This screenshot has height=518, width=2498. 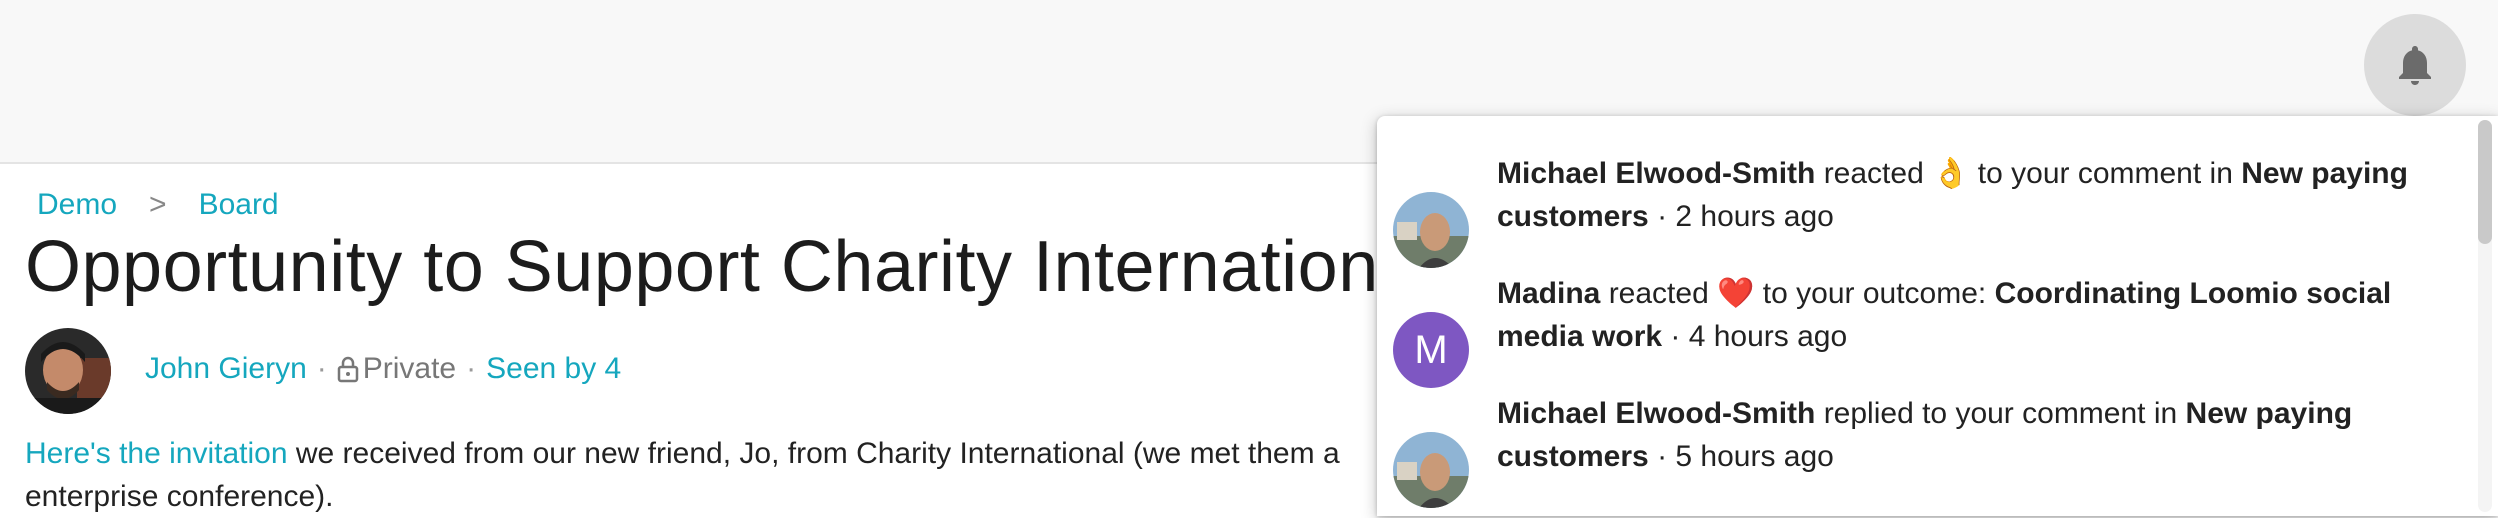 I want to click on privacy-indicator: Private, so click(x=396, y=369).